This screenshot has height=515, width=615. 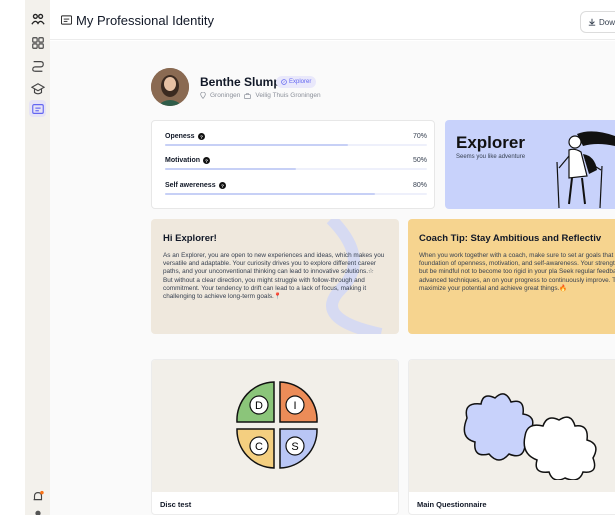 I want to click on explorer-title: Explorer, so click(x=490, y=142).